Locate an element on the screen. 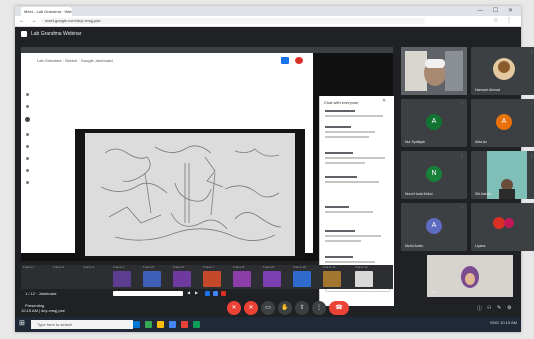  browser-tab: Meet - Lab Grandma · Webinar is located at coordinates (46, 11).